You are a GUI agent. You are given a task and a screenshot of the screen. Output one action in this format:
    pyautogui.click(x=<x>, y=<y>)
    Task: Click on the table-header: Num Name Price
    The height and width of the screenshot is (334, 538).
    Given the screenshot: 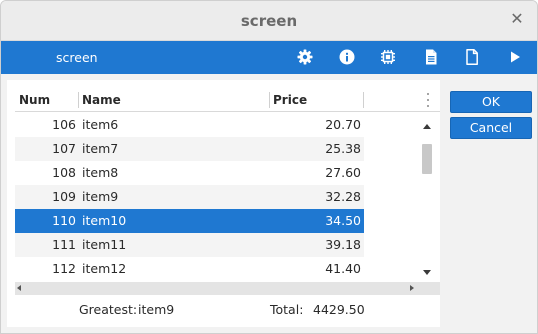 What is the action you would take?
    pyautogui.click(x=227, y=100)
    